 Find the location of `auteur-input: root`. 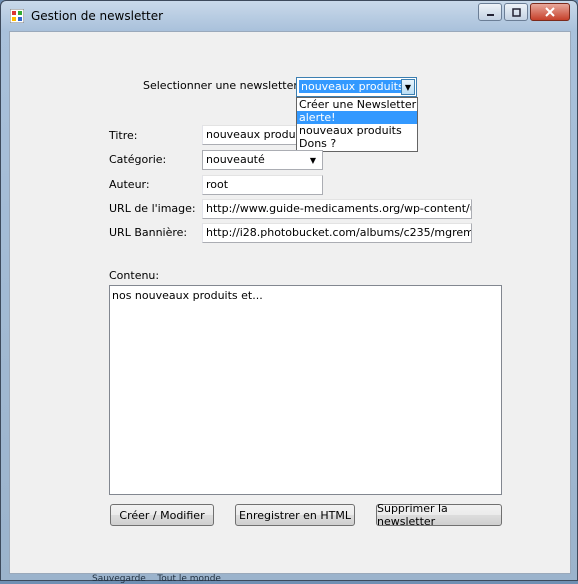

auteur-input: root is located at coordinates (262, 185).